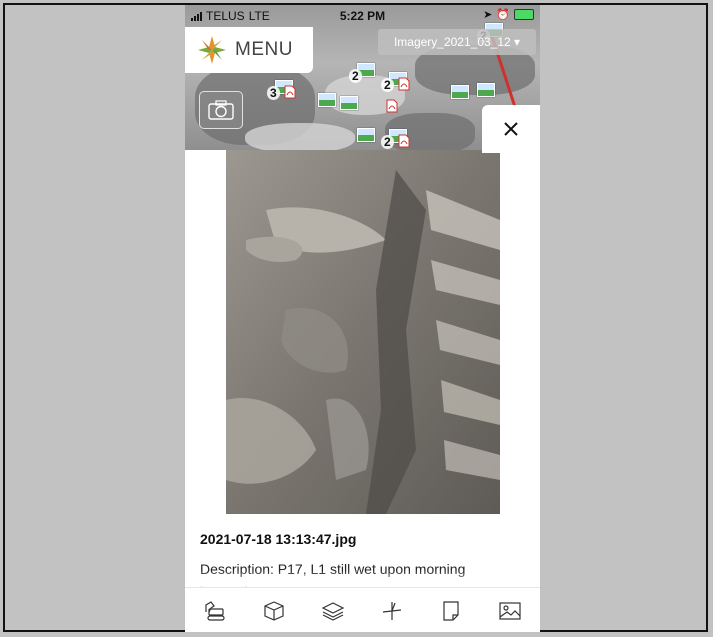 The height and width of the screenshot is (637, 713). What do you see at coordinates (273, 93) in the screenshot?
I see `cluster-count: 3` at bounding box center [273, 93].